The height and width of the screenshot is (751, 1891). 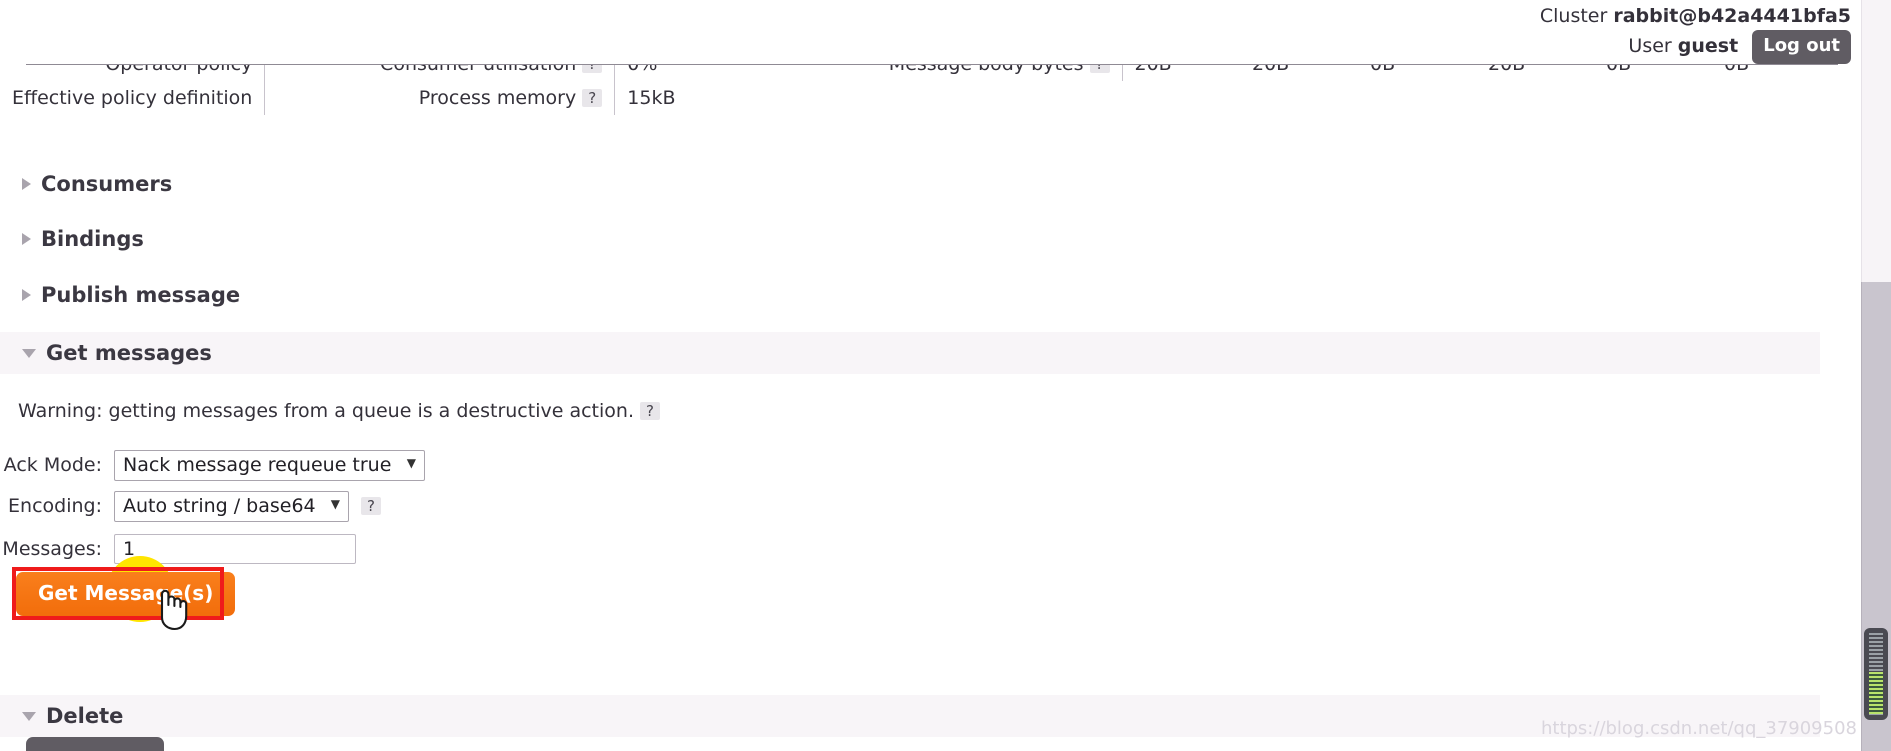 I want to click on process-memory-cell: Process memory ?, so click(x=480, y=98).